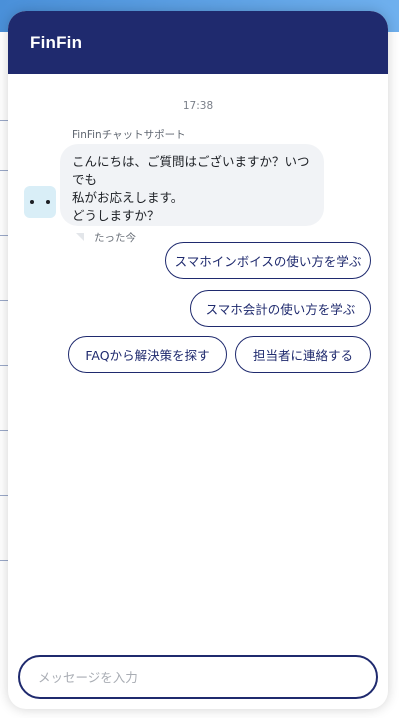  I want to click on chat-title: FinFin, so click(56, 42).